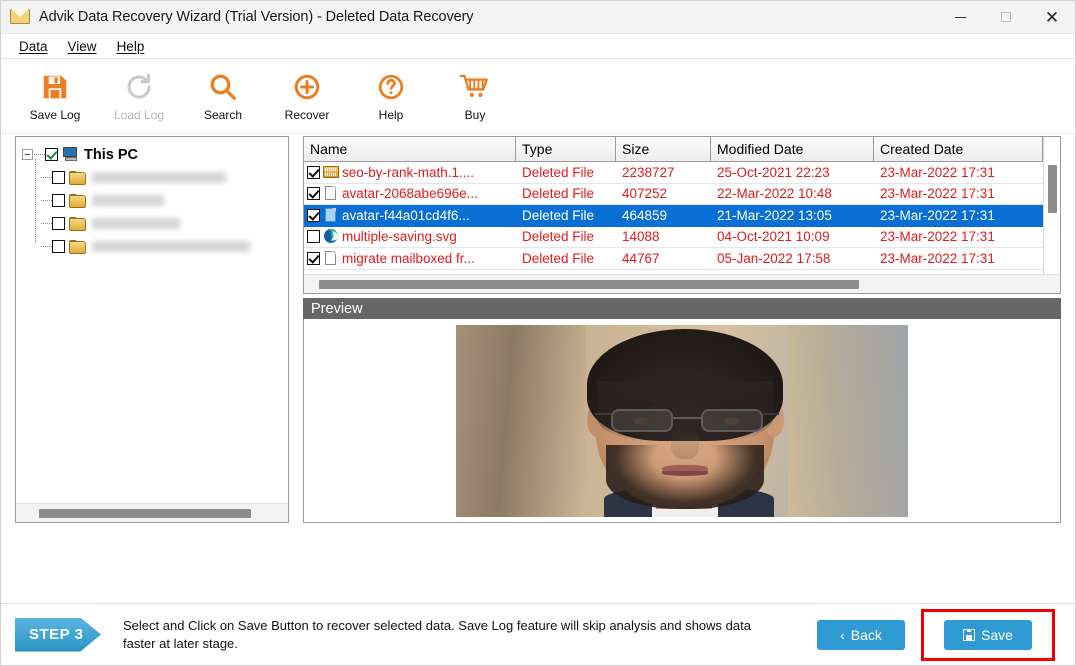 This screenshot has height=666, width=1076. What do you see at coordinates (866, 634) in the screenshot?
I see `back-button-label: Back` at bounding box center [866, 634].